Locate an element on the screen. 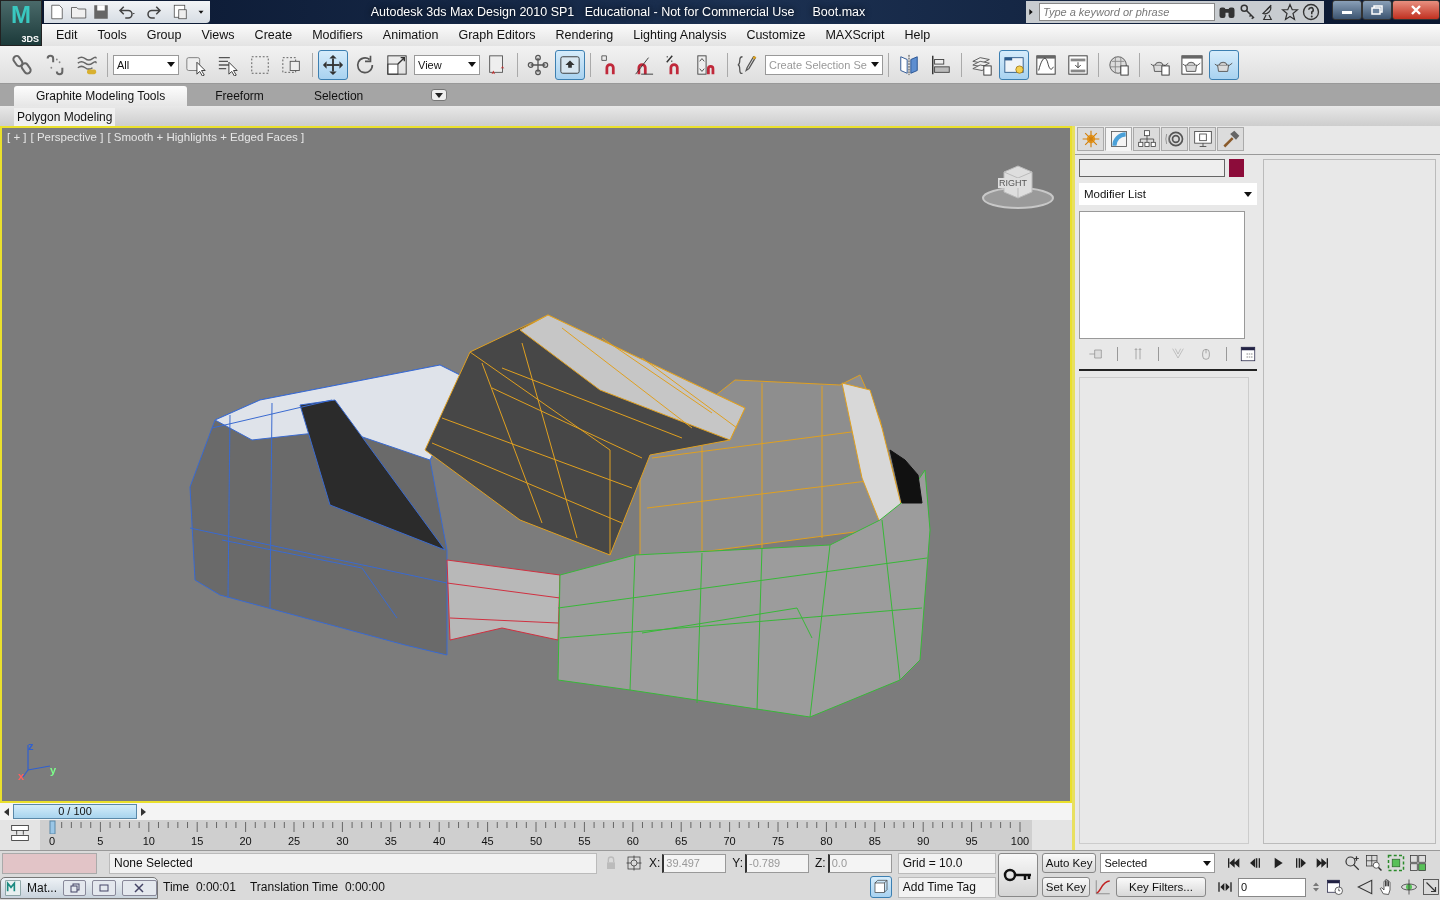 The image size is (1440, 900). key-mode-toggle-icon is located at coordinates (1225, 887).